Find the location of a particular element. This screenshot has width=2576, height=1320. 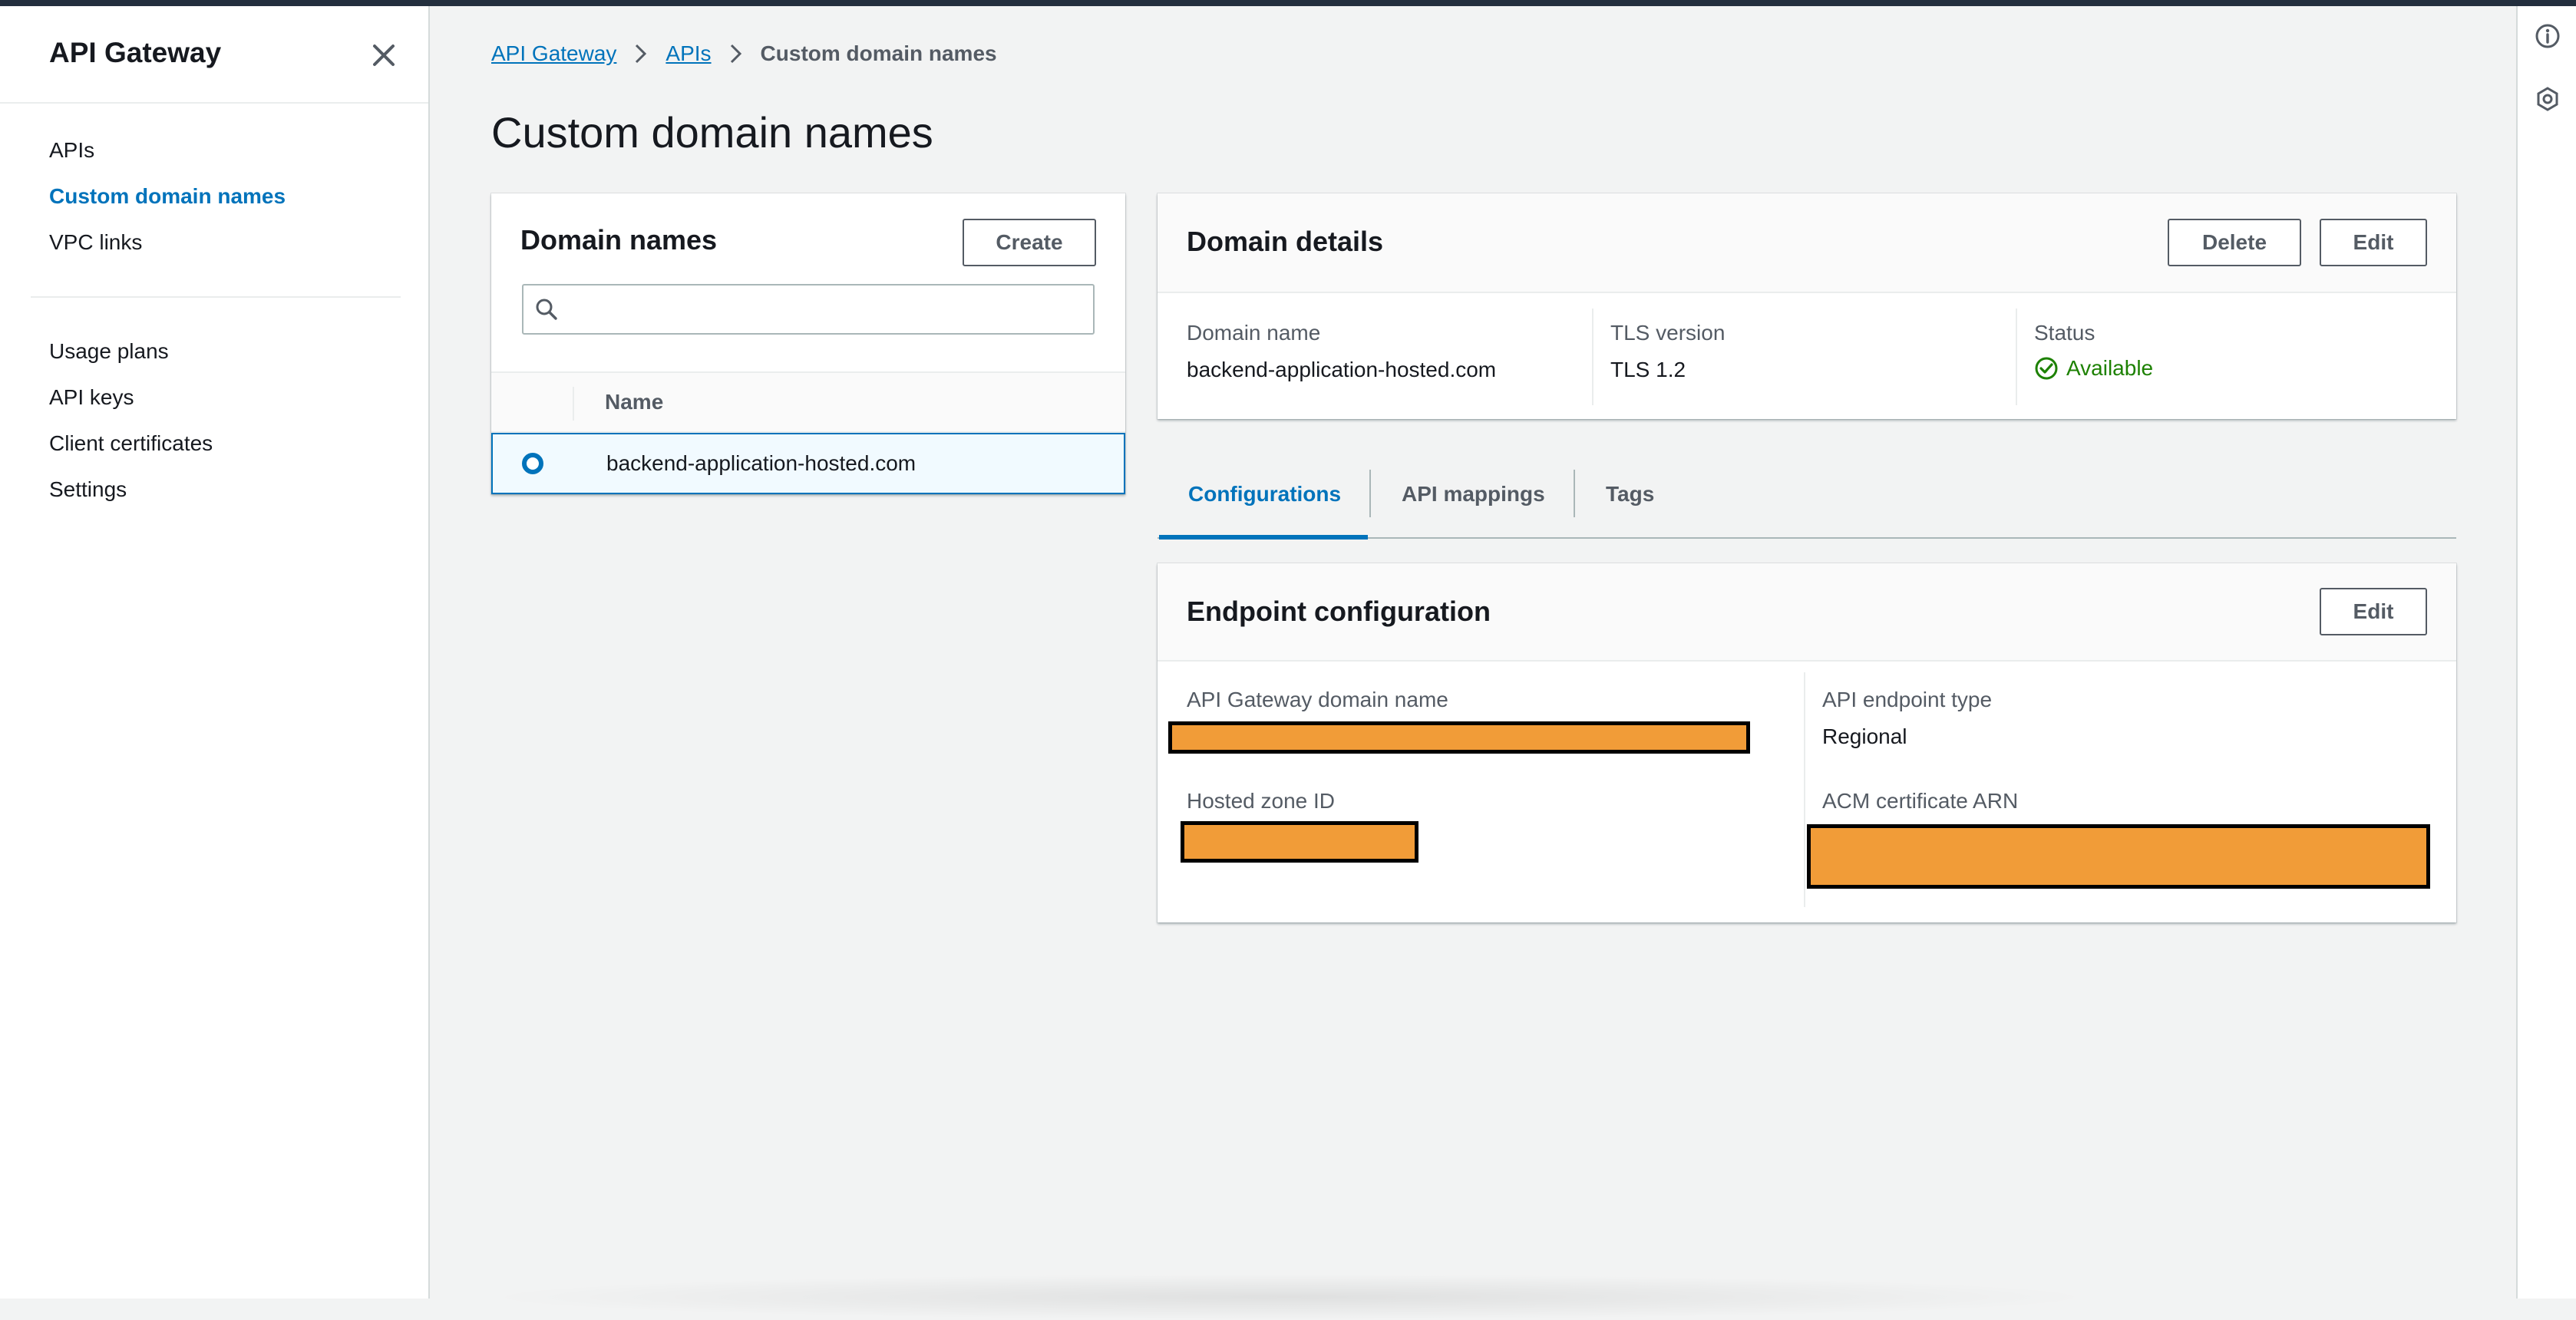

create-button: Create is located at coordinates (1029, 243).